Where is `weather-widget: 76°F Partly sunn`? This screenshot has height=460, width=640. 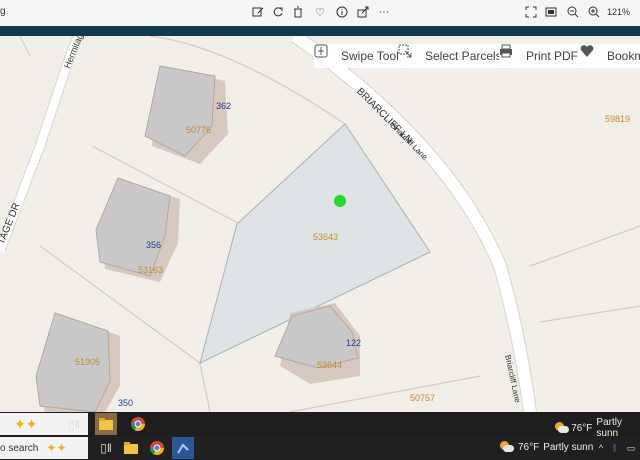 weather-widget: 76°F Partly sunn is located at coordinates (546, 447).